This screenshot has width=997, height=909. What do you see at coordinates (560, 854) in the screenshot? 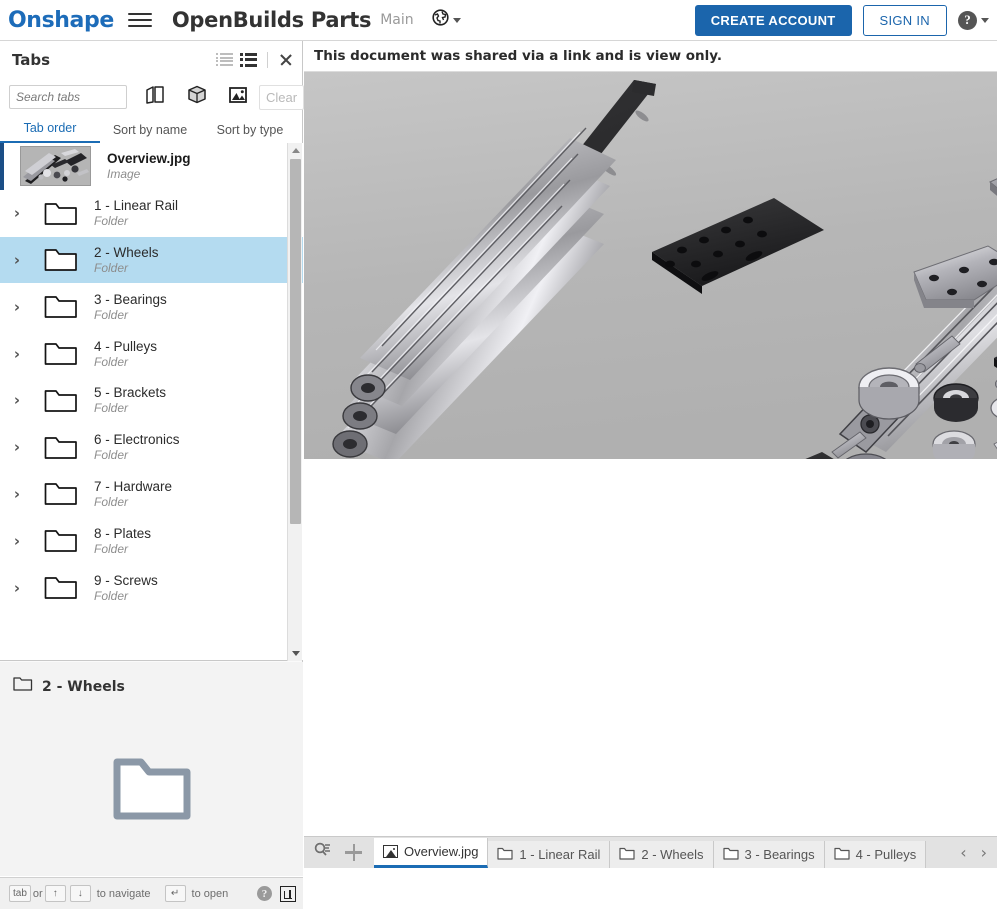
I see `document-tab-label: 1 - Linear Rail` at bounding box center [560, 854].